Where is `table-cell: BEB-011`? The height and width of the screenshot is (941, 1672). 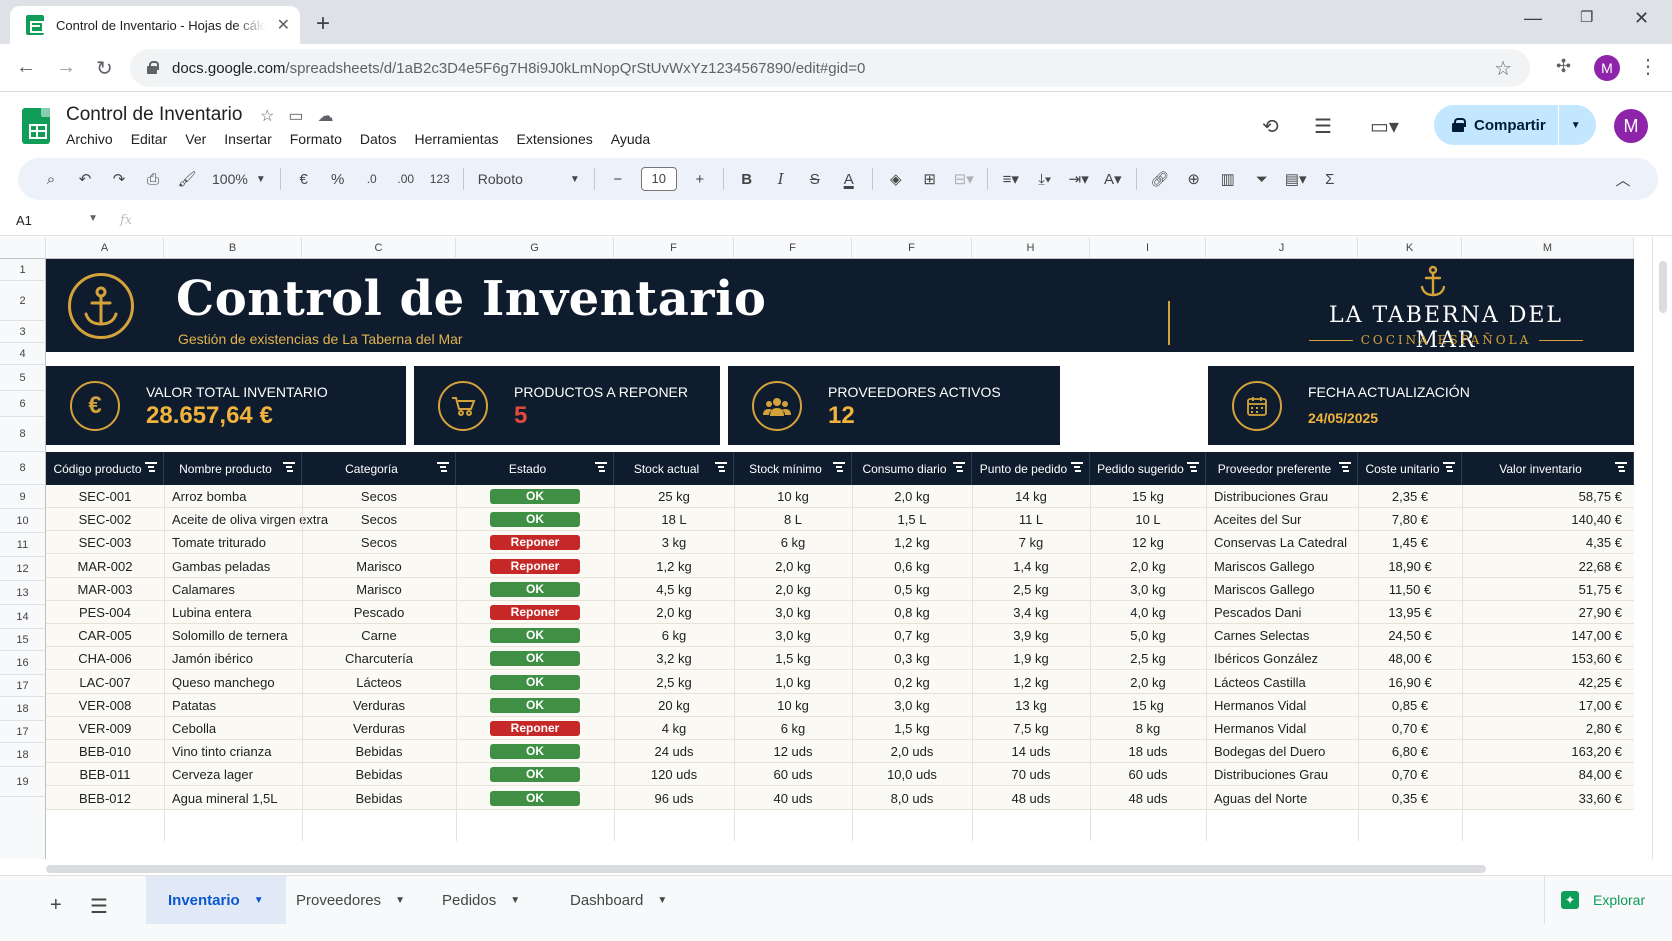
table-cell: BEB-011 is located at coordinates (105, 774).